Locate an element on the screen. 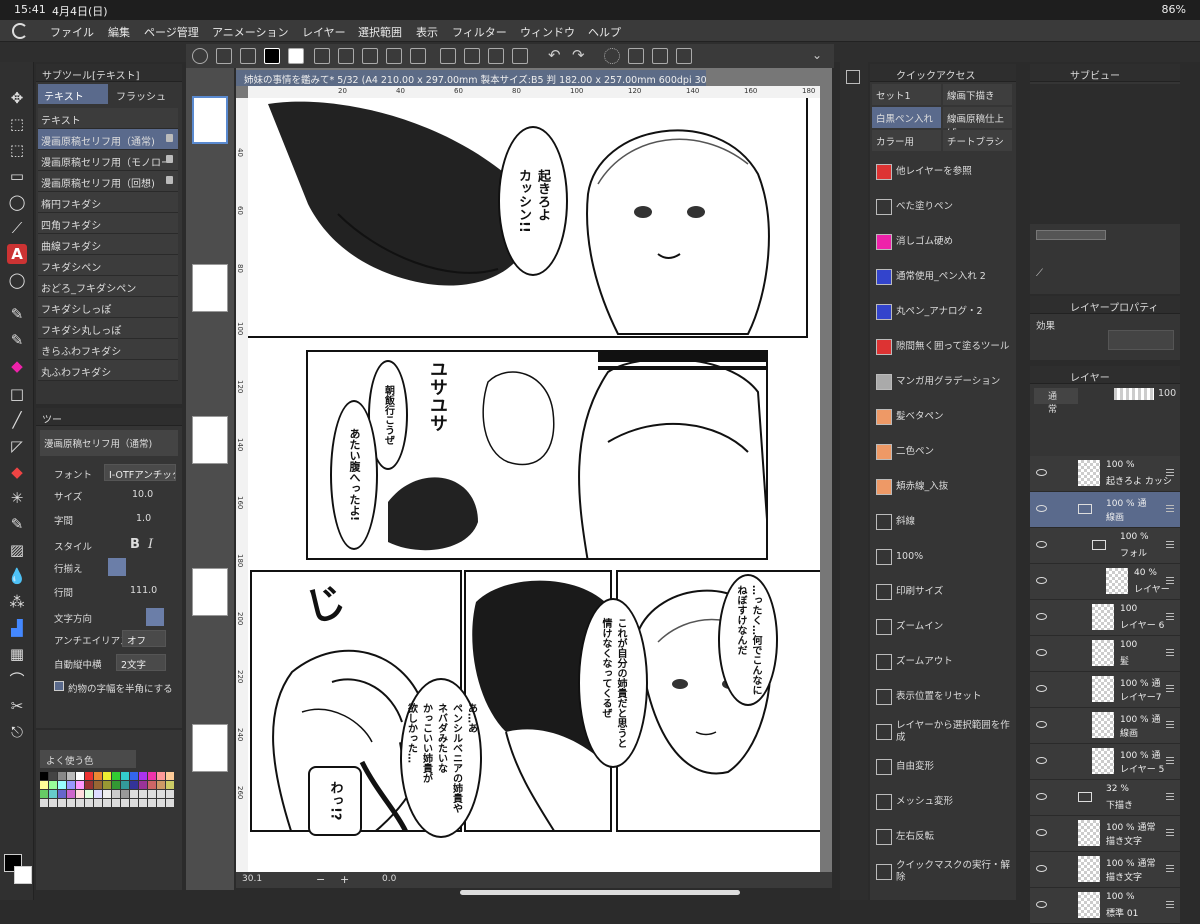 The width and height of the screenshot is (1200, 924). quick-access-item: ズームアウト is located at coordinates (942, 661).